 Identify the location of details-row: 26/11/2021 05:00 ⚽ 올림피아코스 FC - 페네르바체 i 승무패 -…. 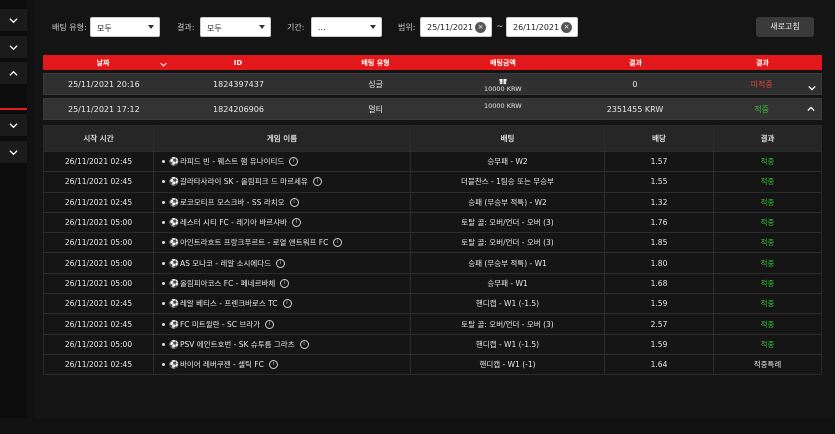
(432, 283).